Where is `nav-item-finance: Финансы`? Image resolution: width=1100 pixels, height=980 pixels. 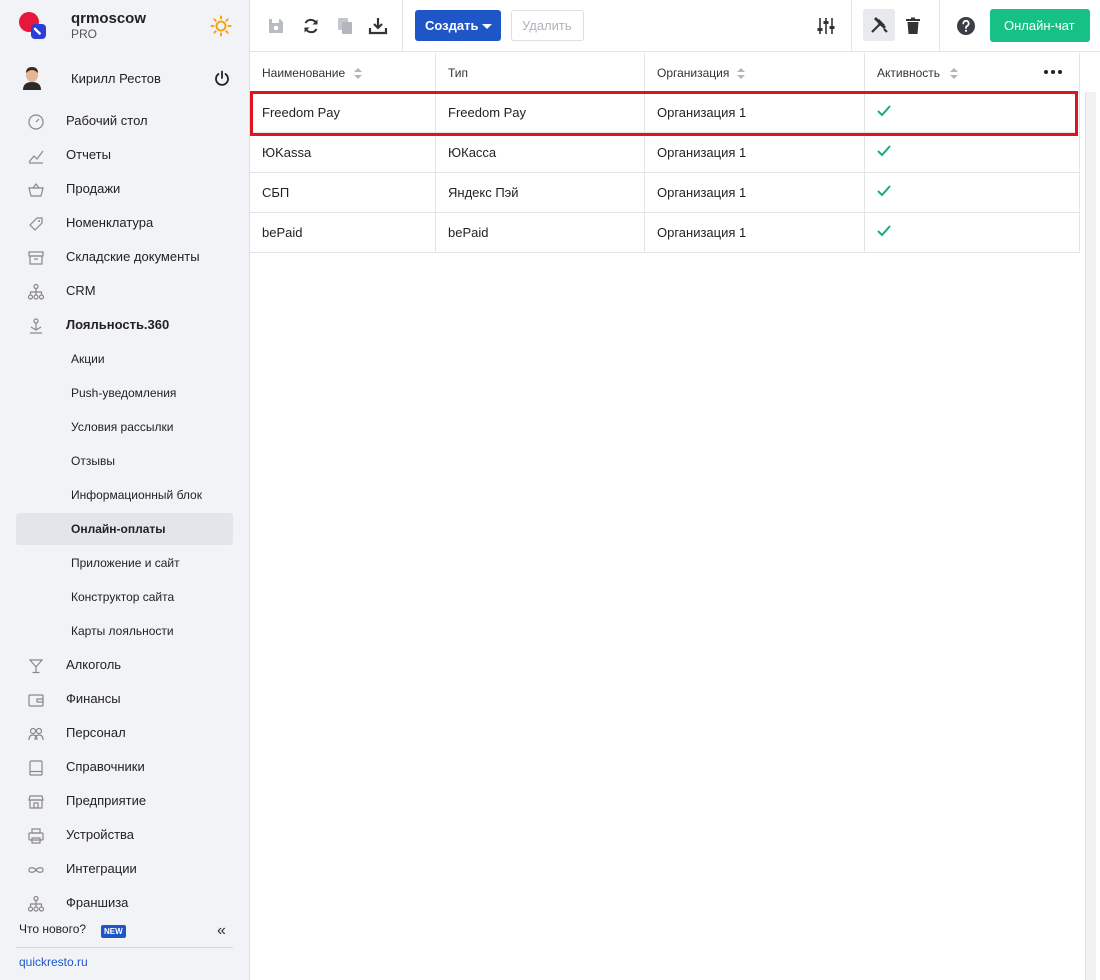
nav-item-finance: Финансы is located at coordinates (124, 699).